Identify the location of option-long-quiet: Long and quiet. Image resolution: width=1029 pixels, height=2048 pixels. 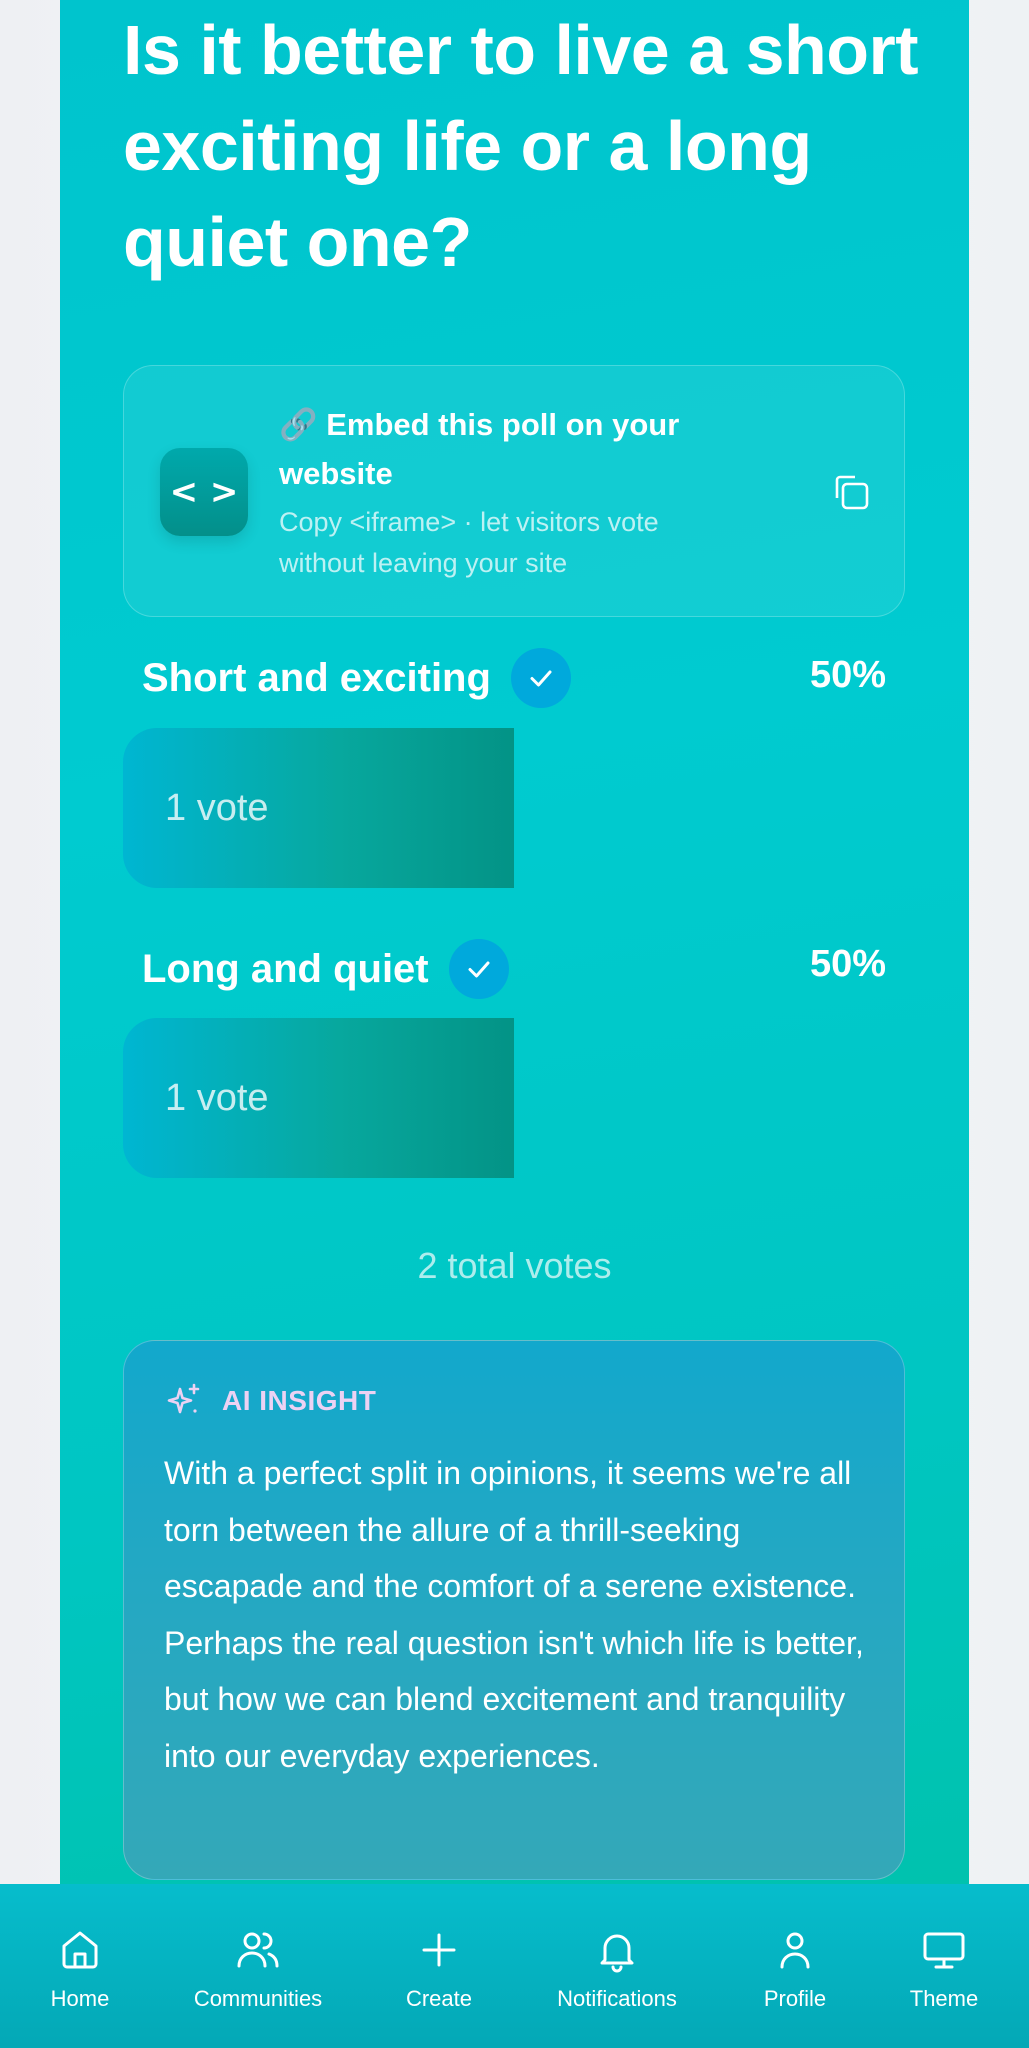
(325, 969).